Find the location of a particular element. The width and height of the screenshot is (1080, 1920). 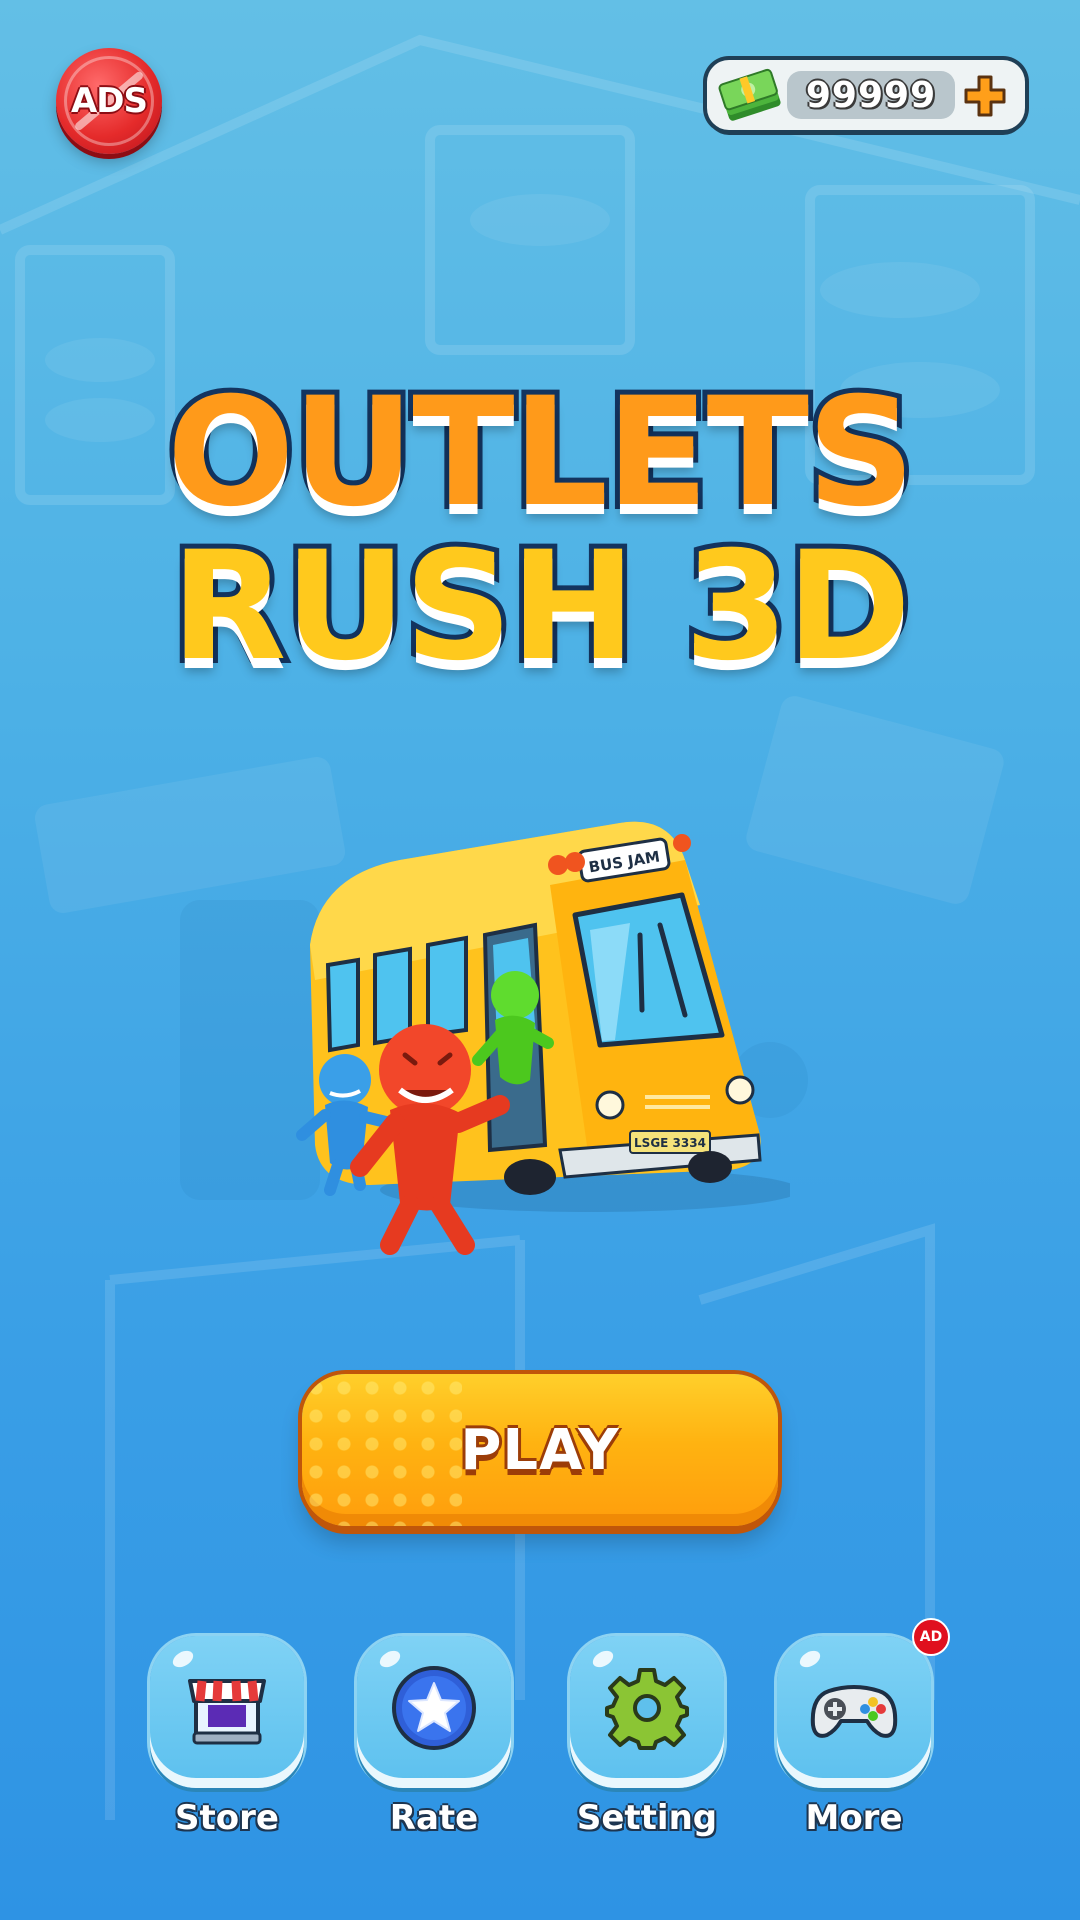

currency-panel: 99999 is located at coordinates (866, 95).